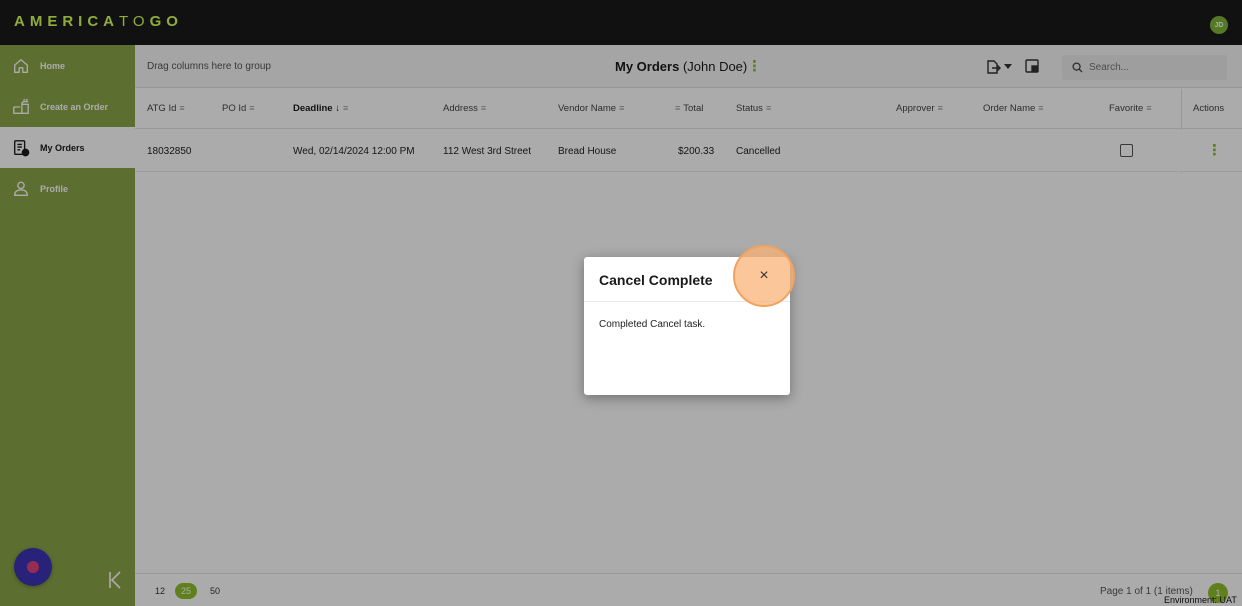 The width and height of the screenshot is (1242, 606). What do you see at coordinates (764, 276) in the screenshot?
I see `close-icon: ×` at bounding box center [764, 276].